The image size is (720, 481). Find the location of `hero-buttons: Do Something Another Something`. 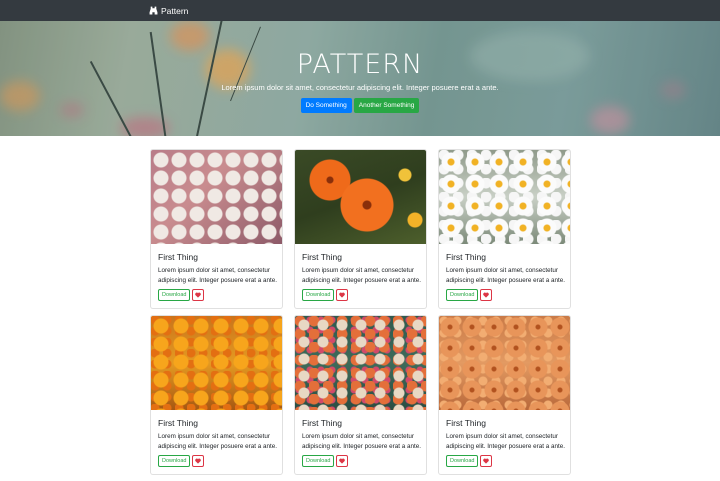

hero-buttons: Do Something Another Something is located at coordinates (360, 105).